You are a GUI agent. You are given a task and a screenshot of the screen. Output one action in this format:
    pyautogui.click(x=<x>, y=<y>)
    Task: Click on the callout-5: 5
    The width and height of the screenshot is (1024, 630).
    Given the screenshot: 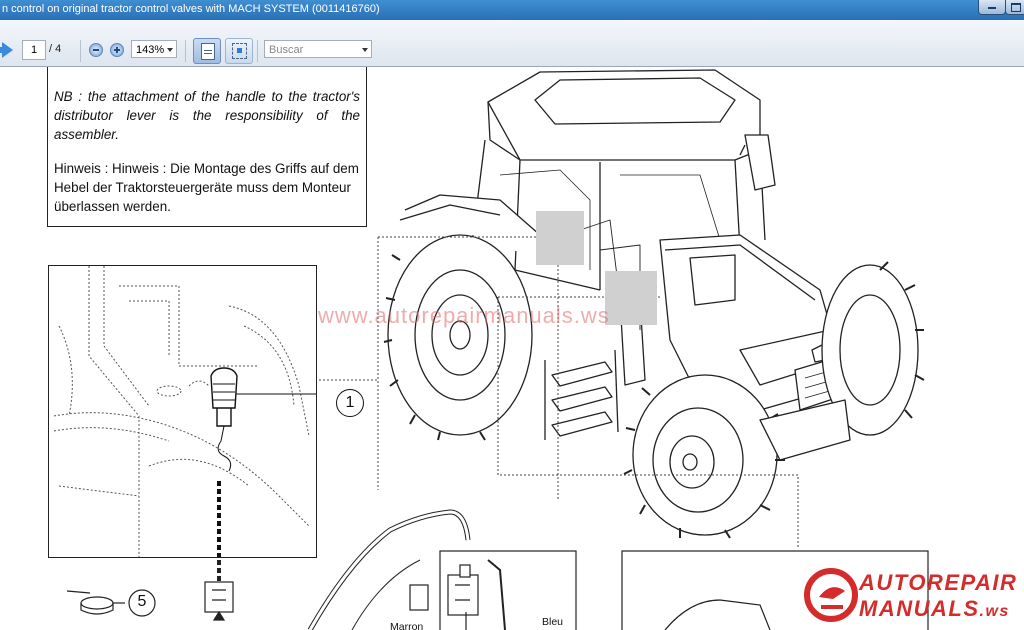 What is the action you would take?
    pyautogui.click(x=142, y=602)
    